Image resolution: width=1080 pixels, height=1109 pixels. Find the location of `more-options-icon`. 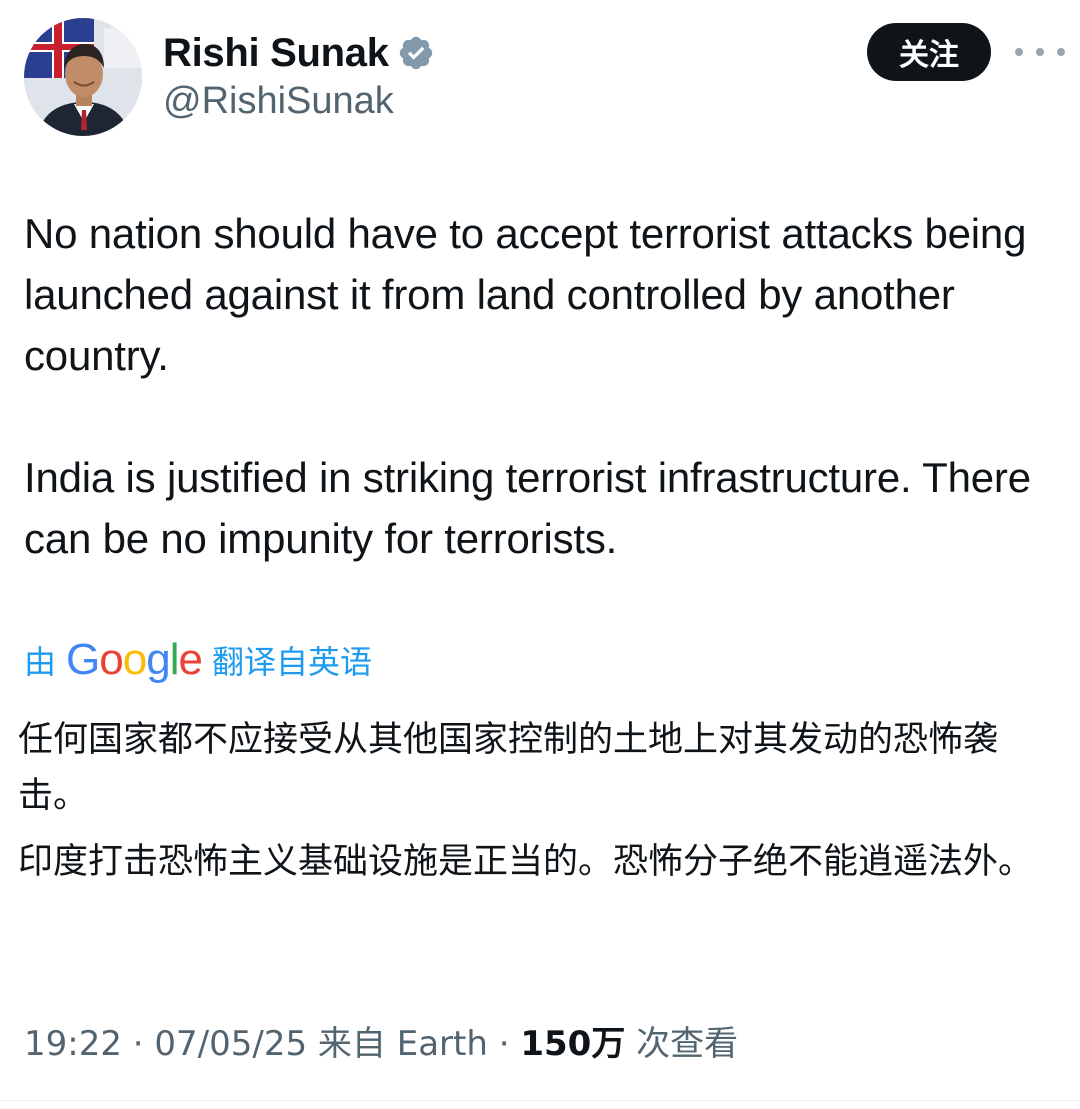

more-options-icon is located at coordinates (1040, 52).